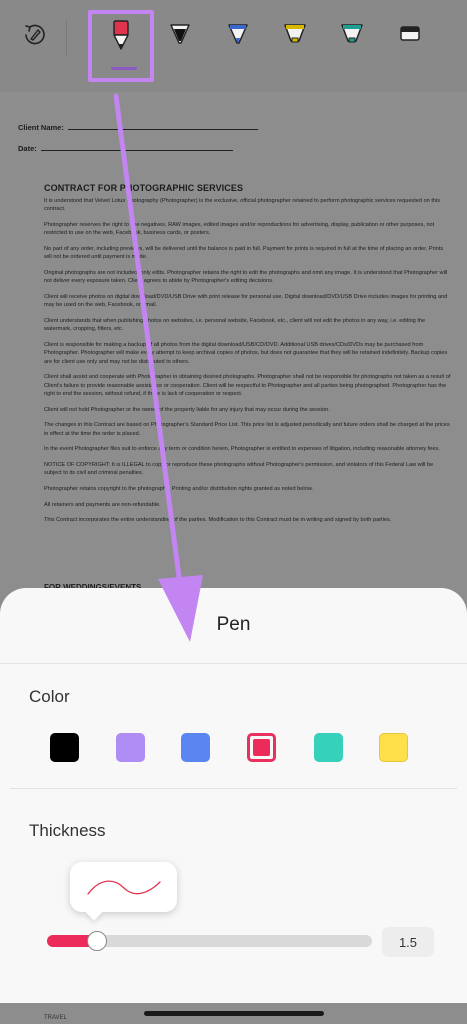 The image size is (467, 1024). Describe the element at coordinates (180, 34) in the screenshot. I see `black-marker-icon` at that location.